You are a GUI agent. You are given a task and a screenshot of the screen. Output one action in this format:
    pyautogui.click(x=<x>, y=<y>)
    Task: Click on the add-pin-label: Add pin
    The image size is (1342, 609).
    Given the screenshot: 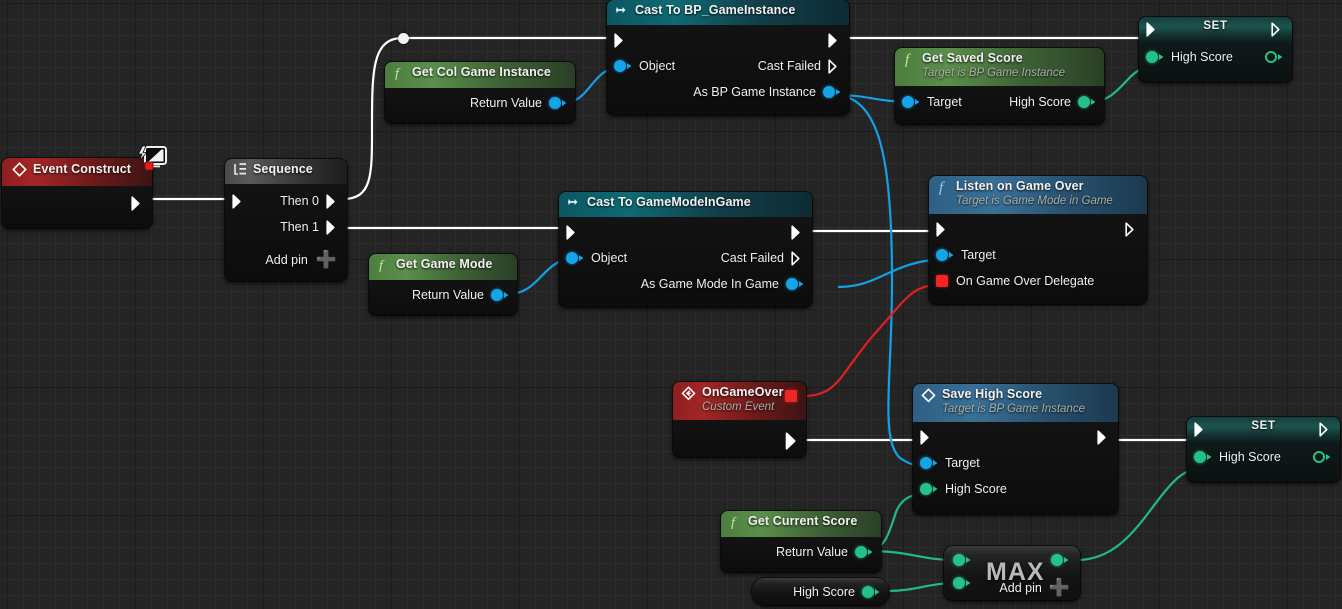 What is the action you would take?
    pyautogui.click(x=286, y=260)
    